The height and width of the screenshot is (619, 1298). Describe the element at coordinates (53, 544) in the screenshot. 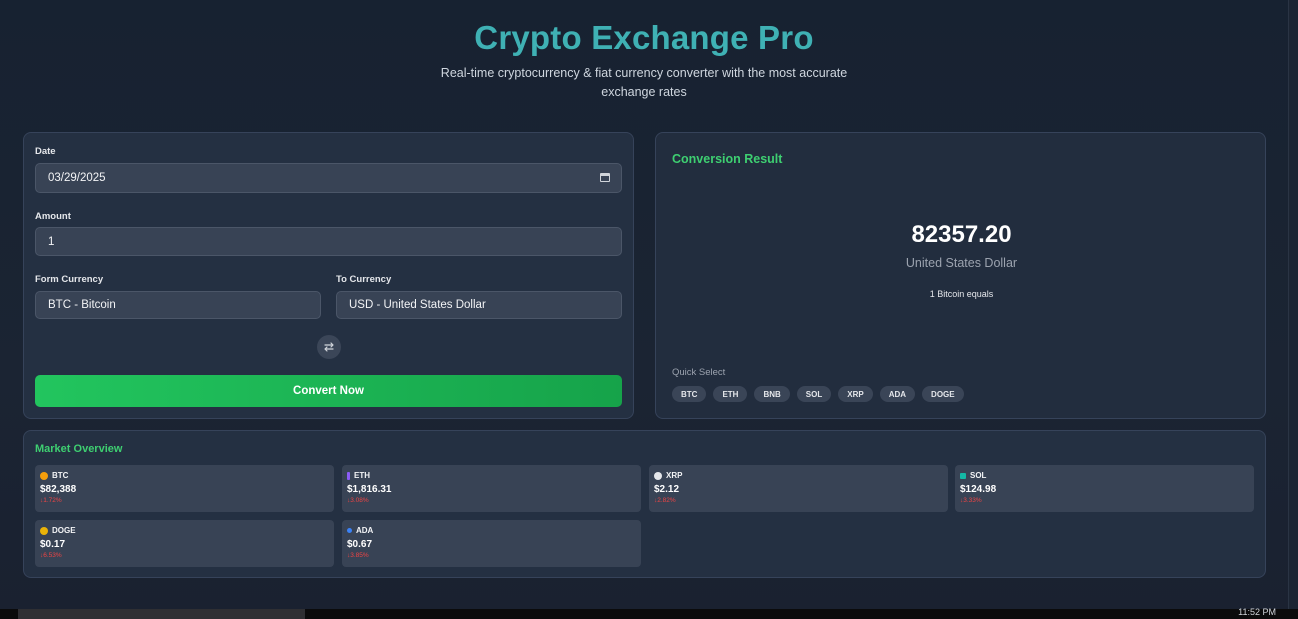

I see `coin-price: $0.17` at that location.